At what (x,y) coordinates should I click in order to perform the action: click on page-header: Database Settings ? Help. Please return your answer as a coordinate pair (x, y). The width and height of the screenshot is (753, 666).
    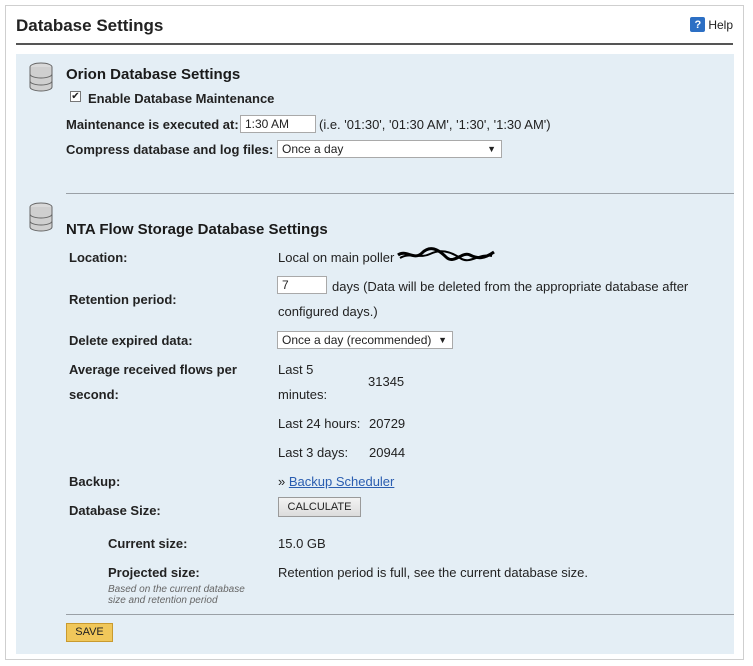
    Looking at the image, I should click on (374, 25).